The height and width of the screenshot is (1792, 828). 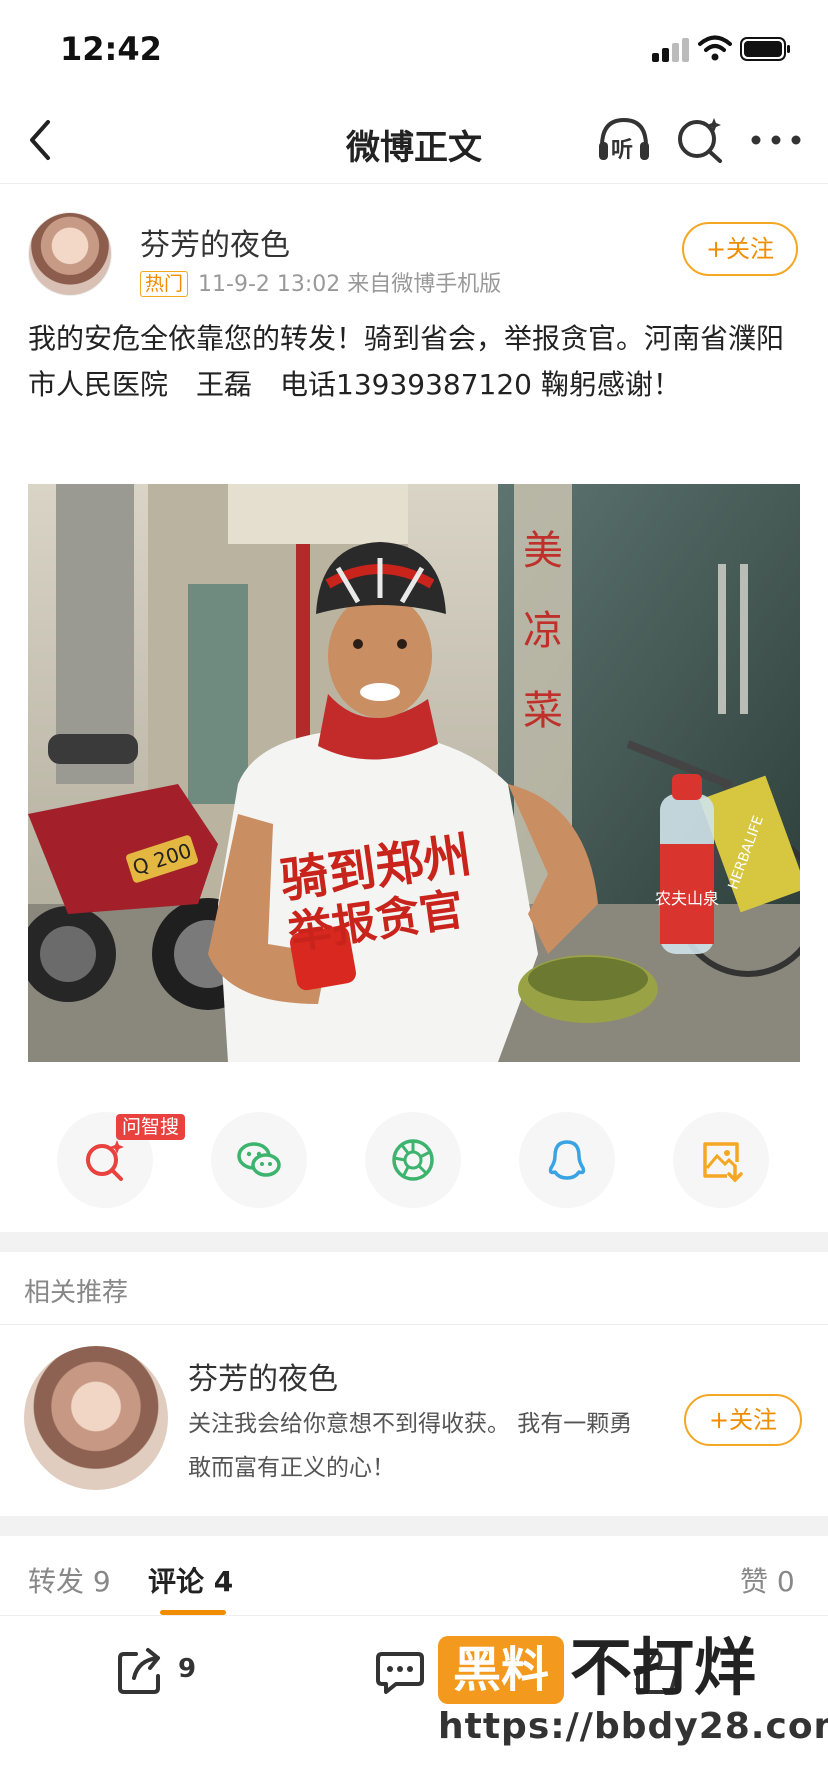 I want to click on repost-icon, so click(x=140, y=1672).